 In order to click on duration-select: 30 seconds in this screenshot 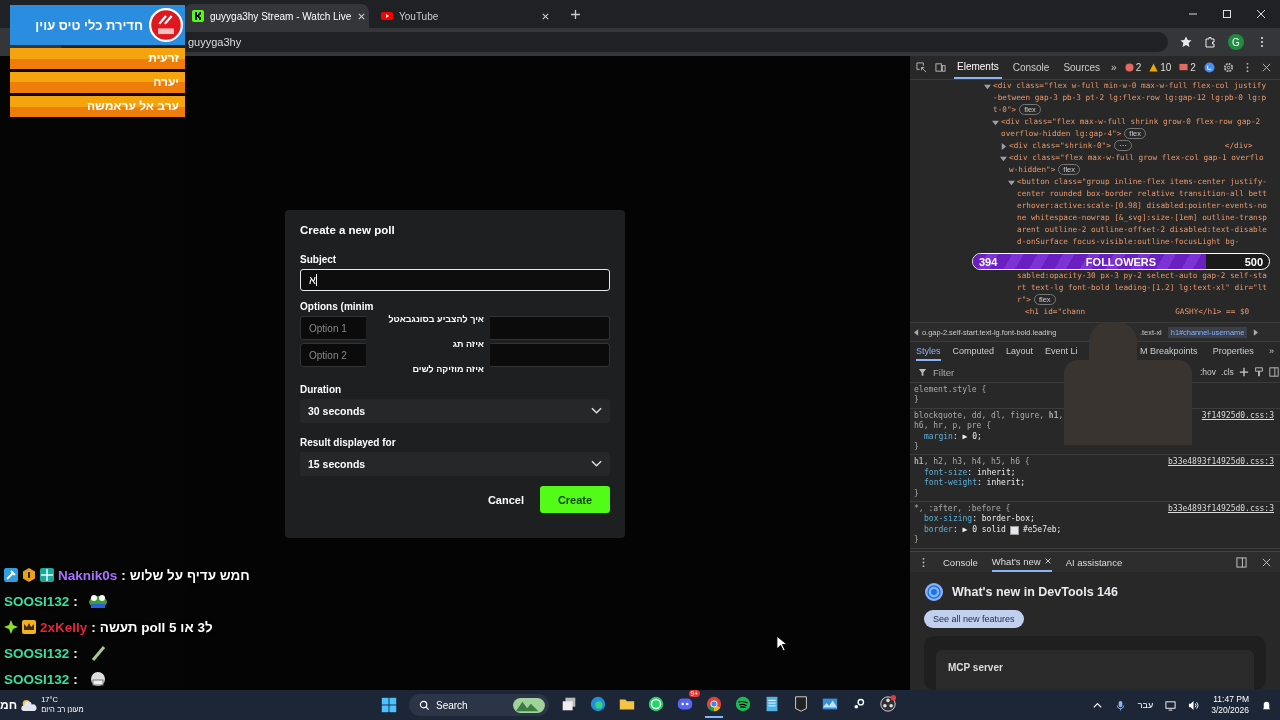, I will do `click(455, 411)`.